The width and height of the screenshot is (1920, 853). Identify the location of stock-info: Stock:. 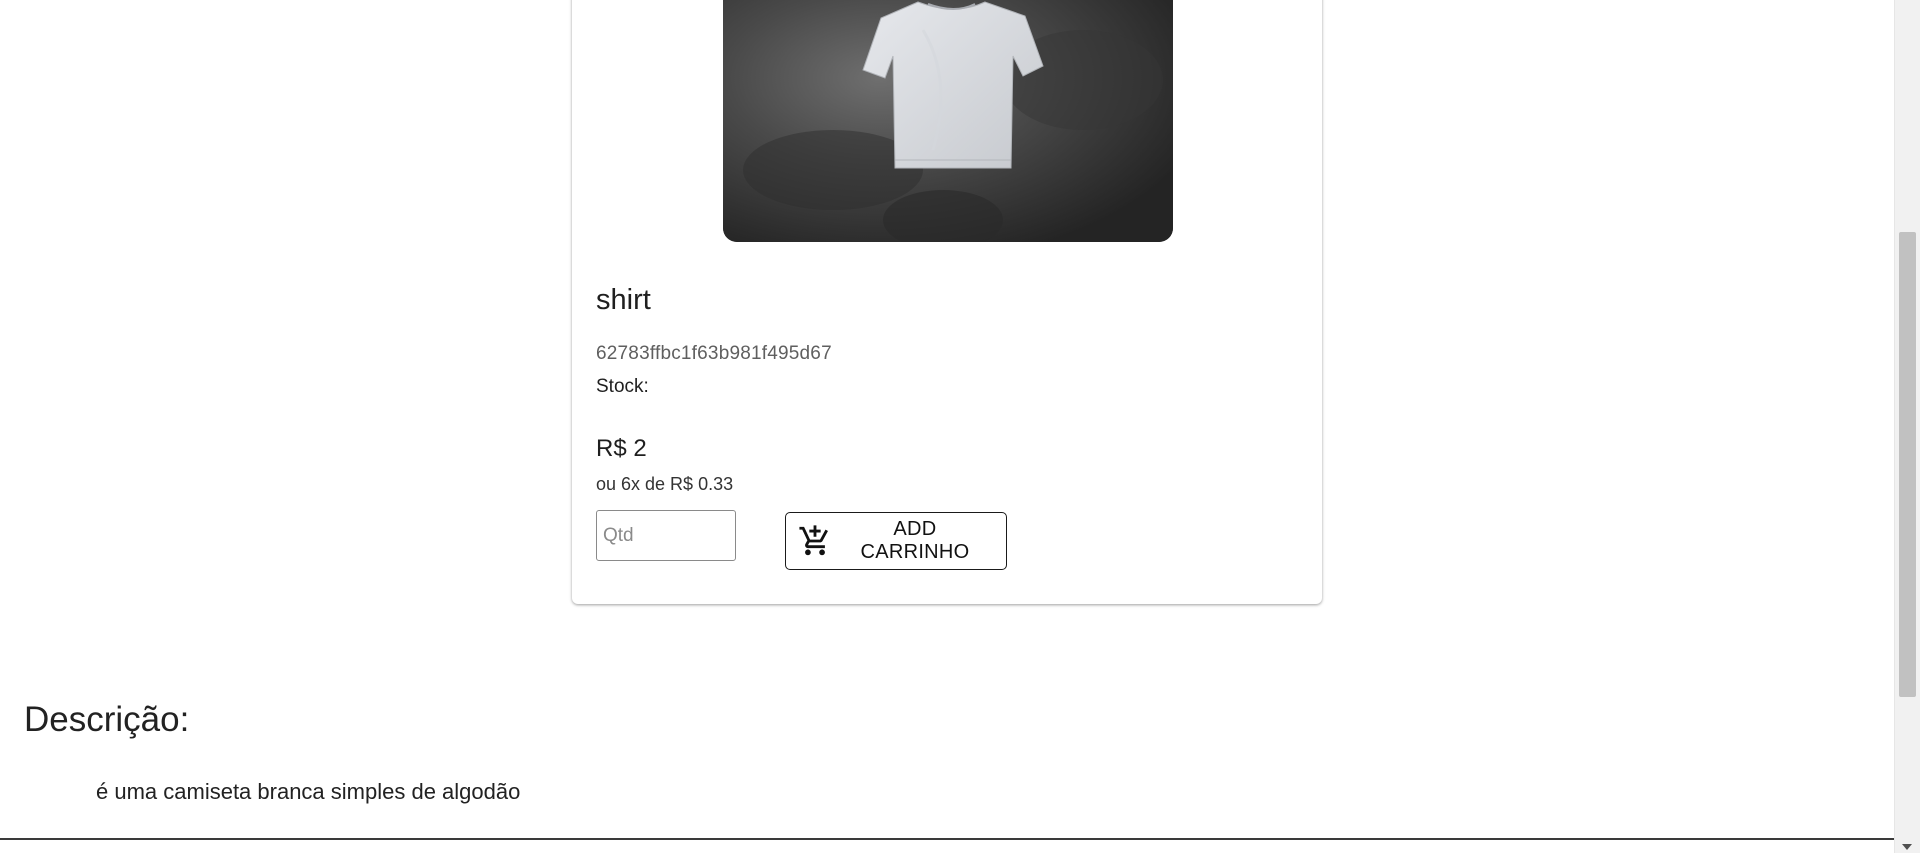
(625, 387).